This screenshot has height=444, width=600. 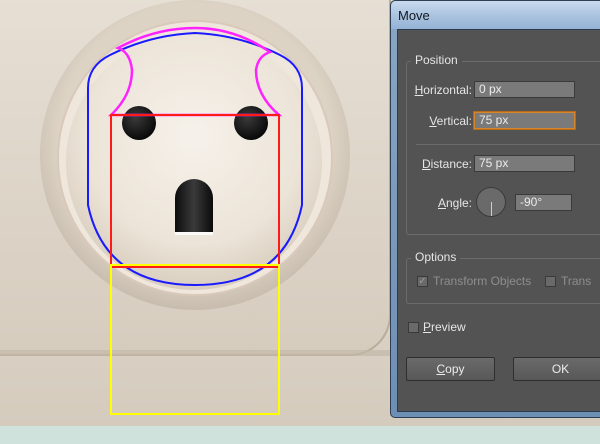 I want to click on angle-dial, so click(x=491, y=202).